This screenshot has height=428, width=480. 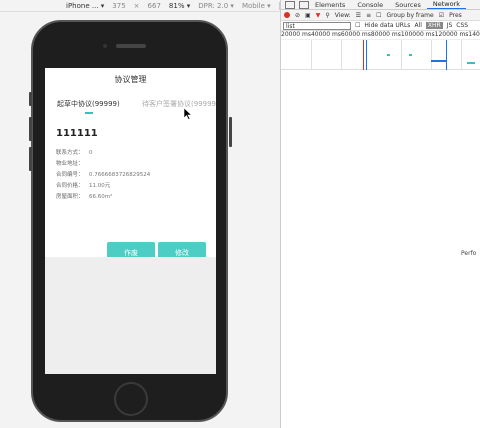 I want to click on mode-select: Mobile ▾, so click(x=256, y=6).